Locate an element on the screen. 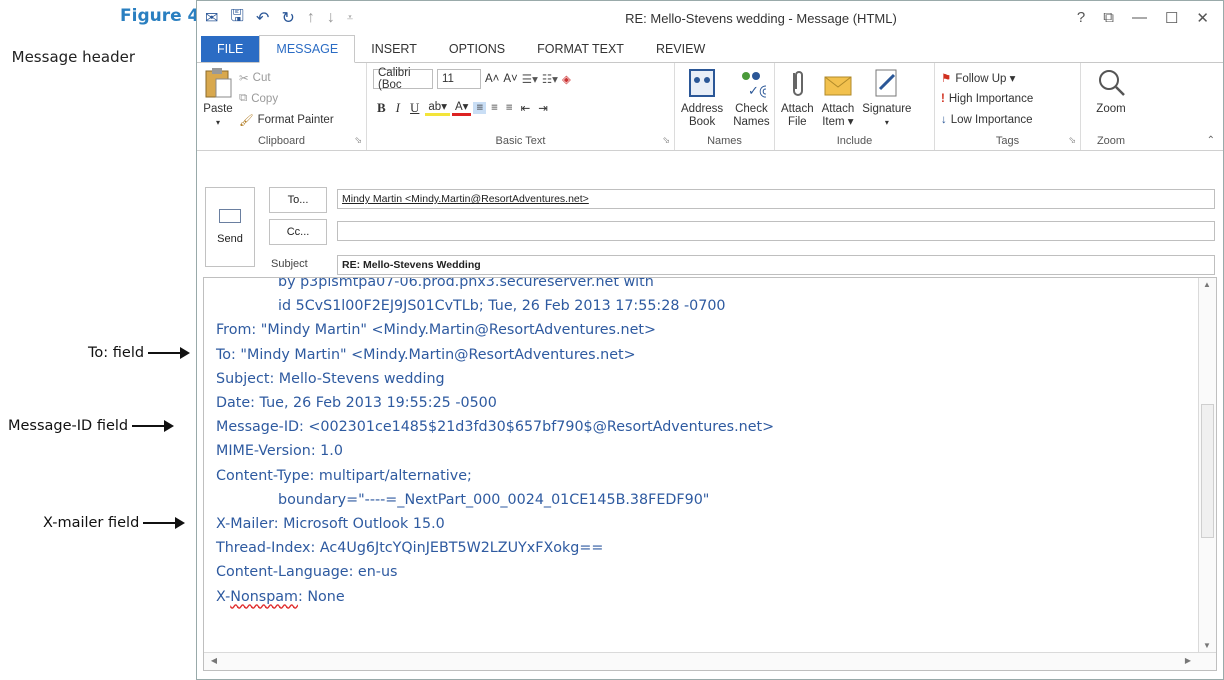 The image size is (1224, 680). grow-font-icon: A˄ is located at coordinates (492, 79).